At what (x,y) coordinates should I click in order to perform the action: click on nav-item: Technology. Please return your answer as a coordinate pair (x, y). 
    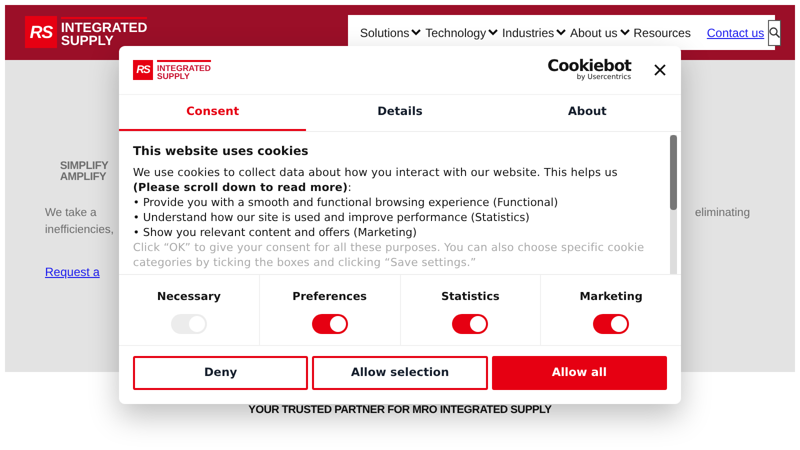
    Looking at the image, I should click on (461, 33).